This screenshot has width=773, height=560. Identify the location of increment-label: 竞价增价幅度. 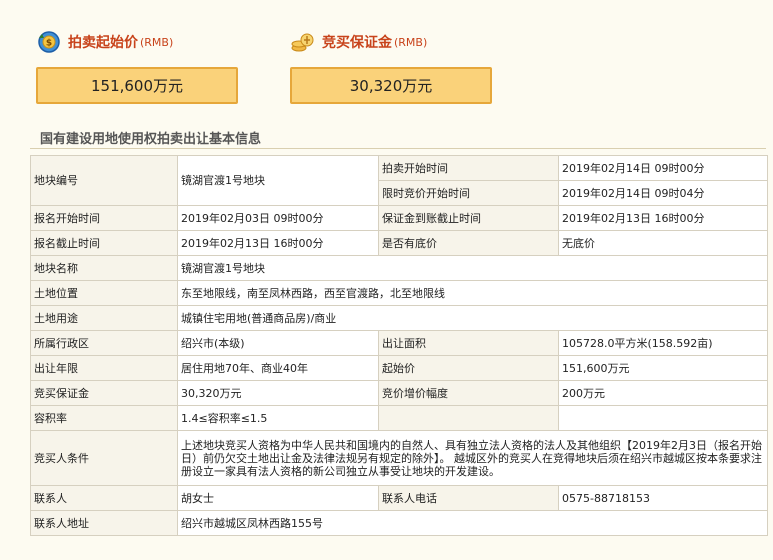
(468, 393).